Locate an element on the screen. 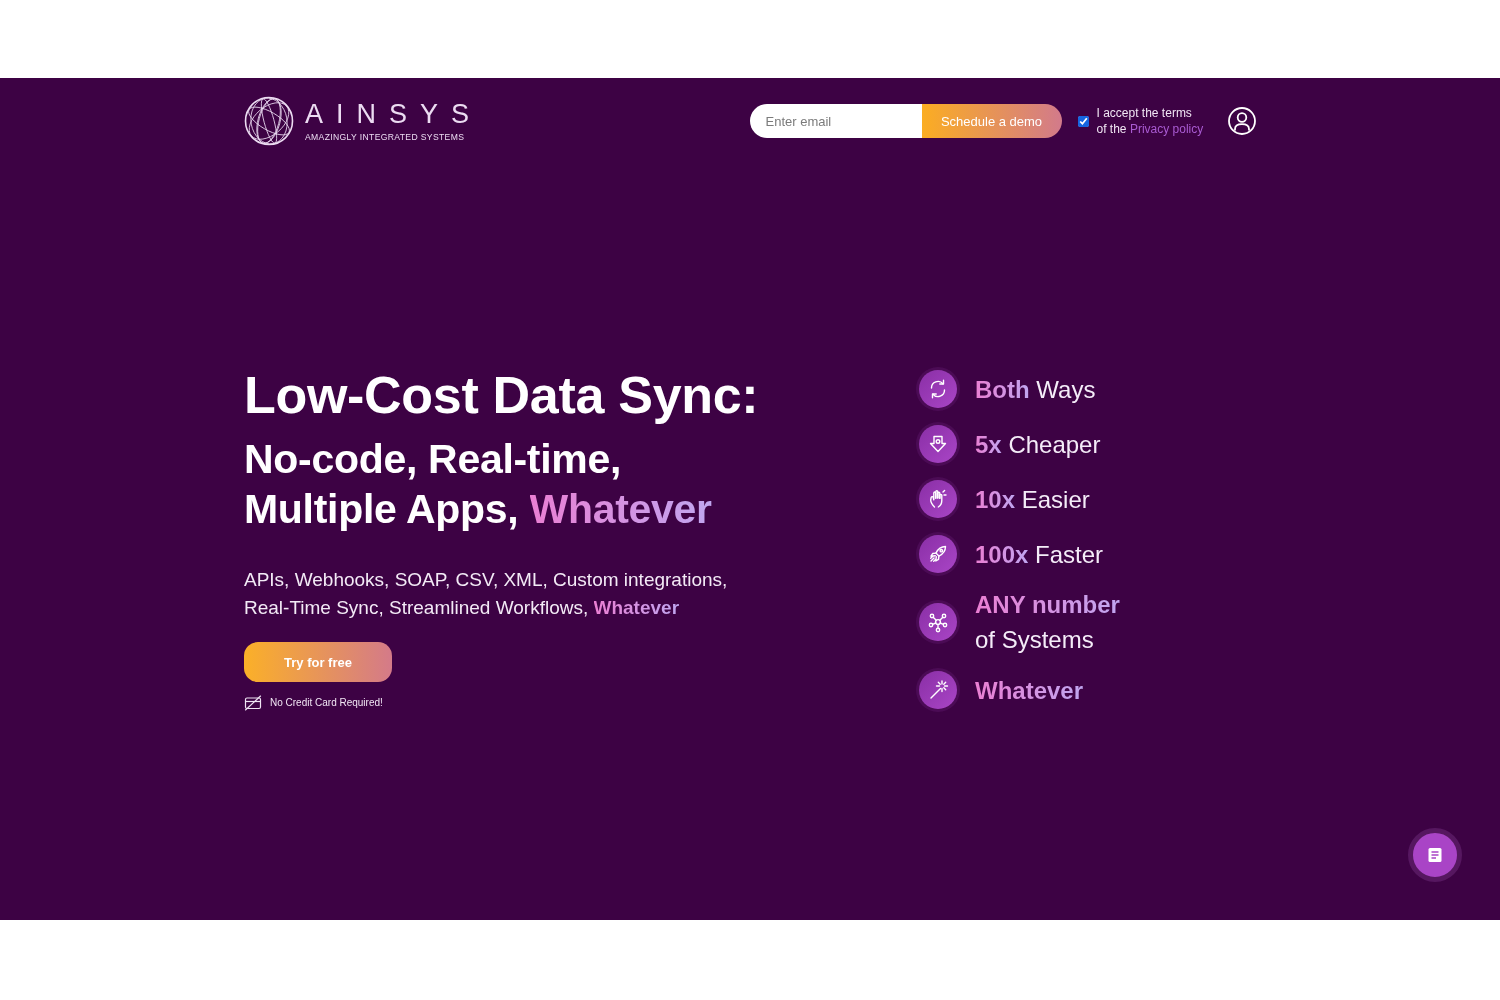  globe-logo-icon is located at coordinates (269, 121).